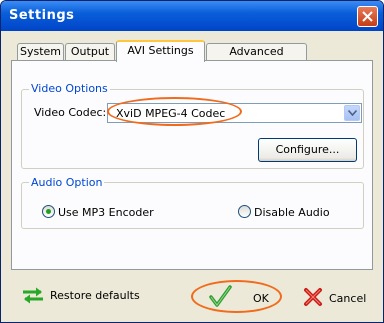 This screenshot has height=323, width=384. I want to click on tab-system-label: System, so click(40, 51).